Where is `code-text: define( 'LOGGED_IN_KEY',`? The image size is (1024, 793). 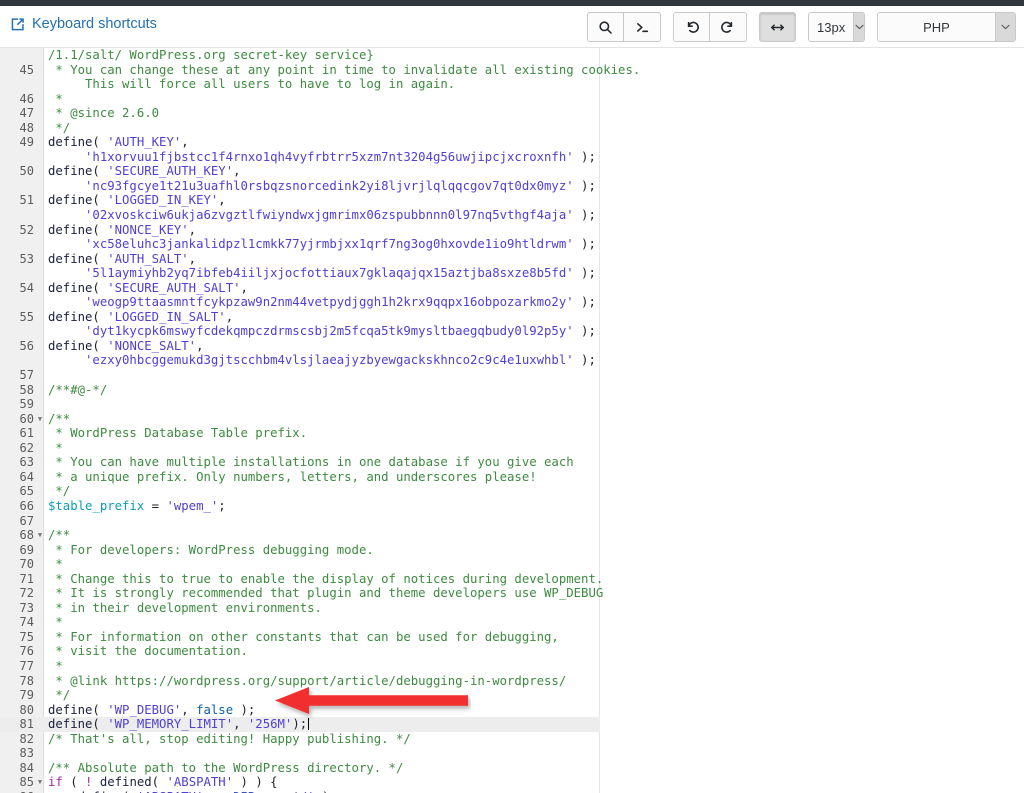
code-text: define( 'LOGGED_IN_KEY', is located at coordinates (137, 200).